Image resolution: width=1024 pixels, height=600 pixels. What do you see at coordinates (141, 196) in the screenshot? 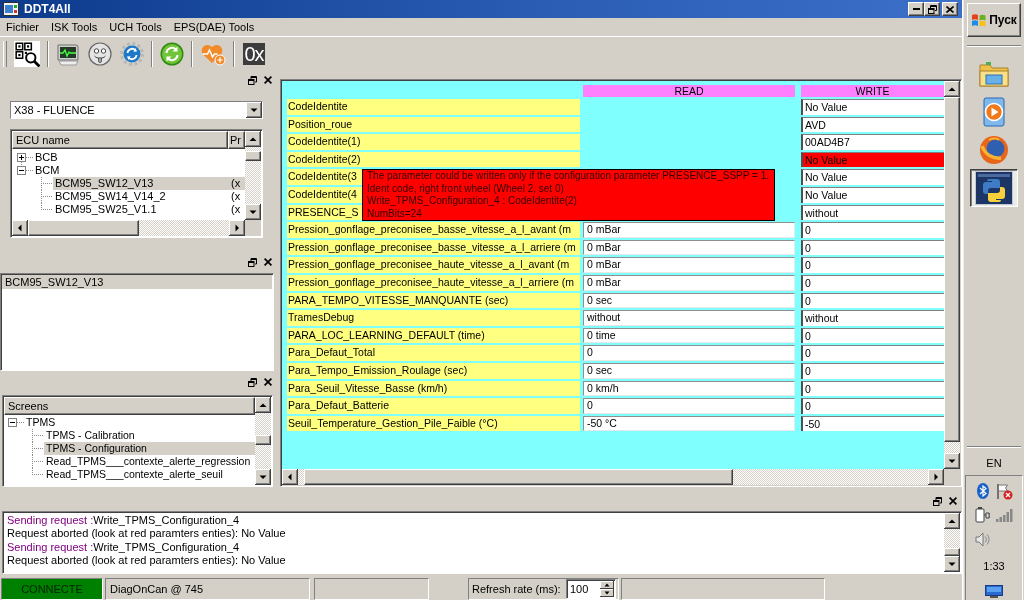
I see `tree-item: BCM95_SW14_V14_2` at bounding box center [141, 196].